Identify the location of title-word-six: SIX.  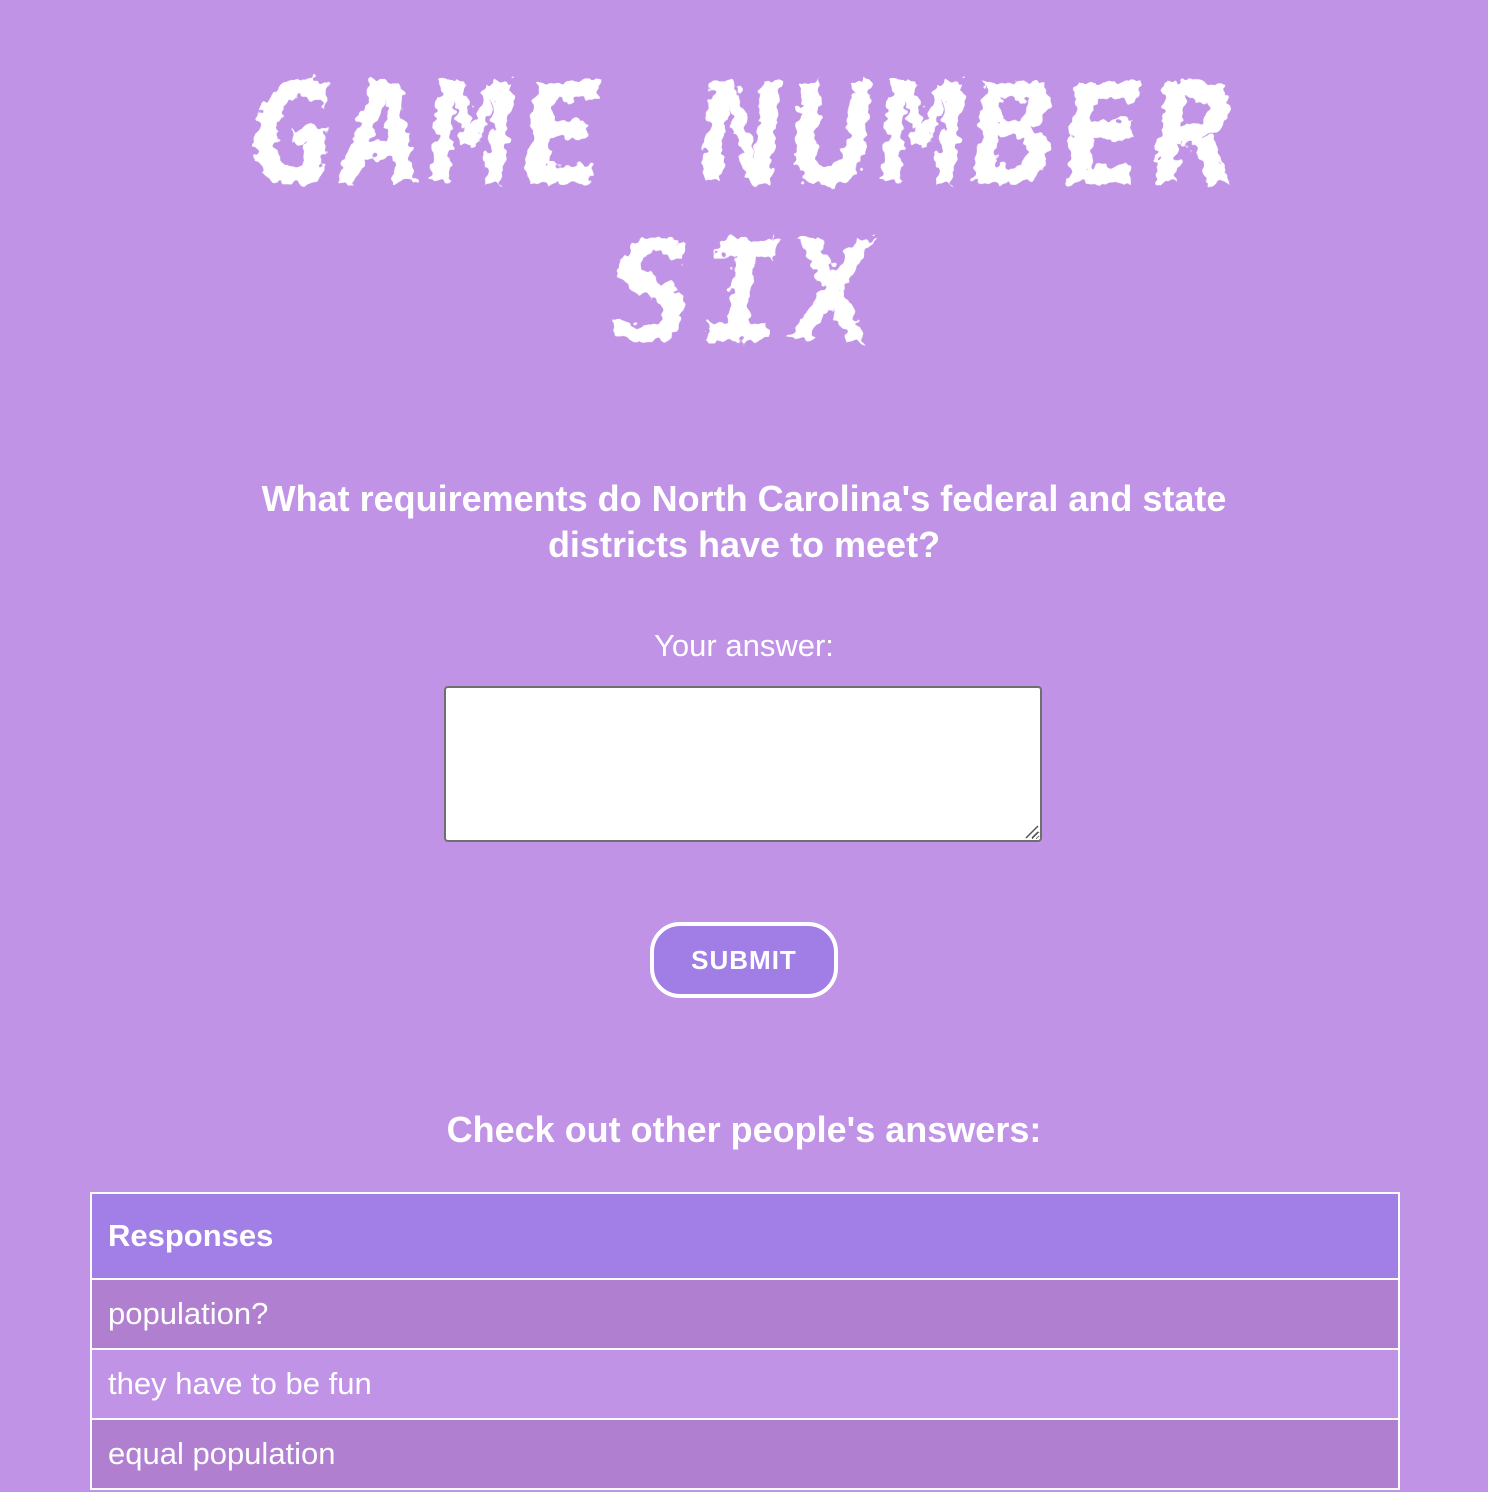
(744, 293).